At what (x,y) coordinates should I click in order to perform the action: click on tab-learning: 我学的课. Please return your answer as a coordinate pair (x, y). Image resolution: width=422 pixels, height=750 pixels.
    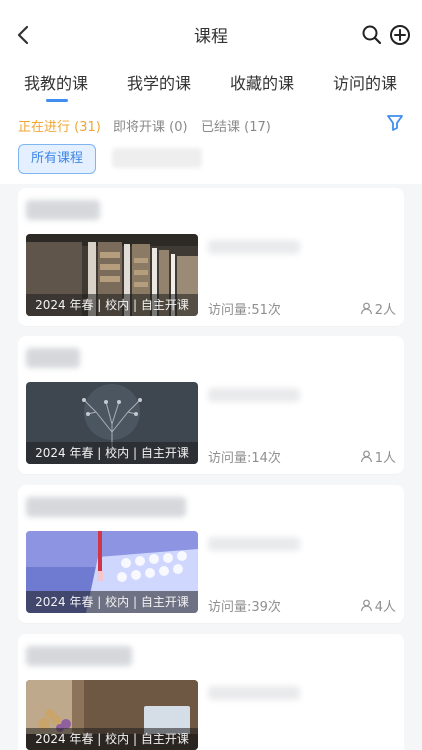
    Looking at the image, I should click on (159, 82).